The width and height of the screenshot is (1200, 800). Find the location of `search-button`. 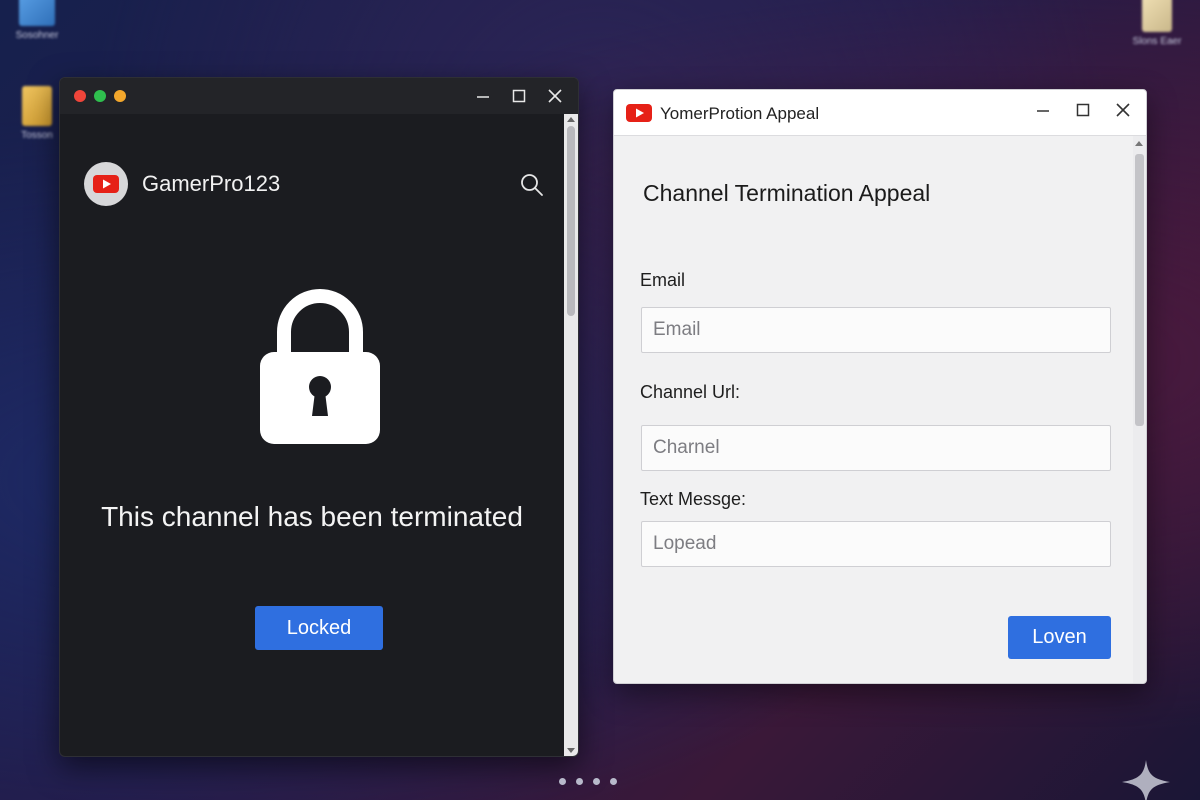

search-button is located at coordinates (532, 187).